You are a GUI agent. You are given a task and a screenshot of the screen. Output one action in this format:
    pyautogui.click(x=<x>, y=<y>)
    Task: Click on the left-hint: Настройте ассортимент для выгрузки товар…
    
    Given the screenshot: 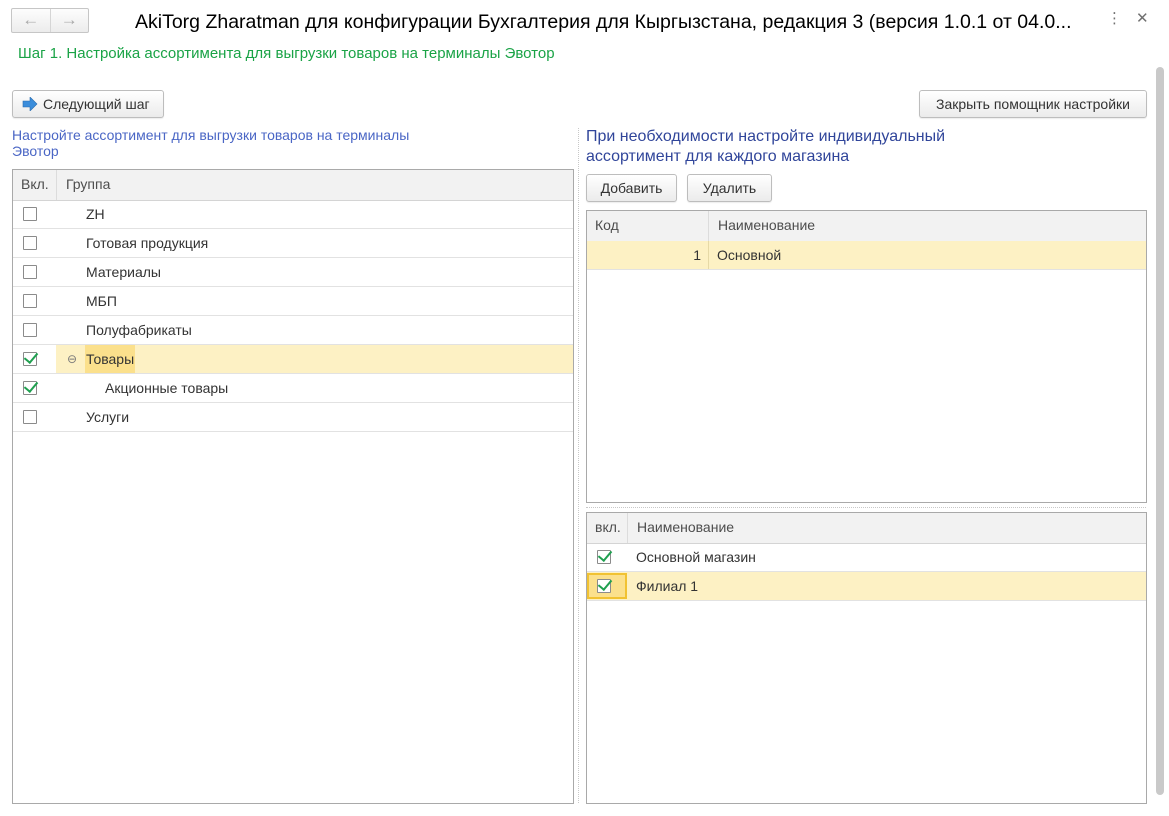 What is the action you would take?
    pyautogui.click(x=211, y=143)
    